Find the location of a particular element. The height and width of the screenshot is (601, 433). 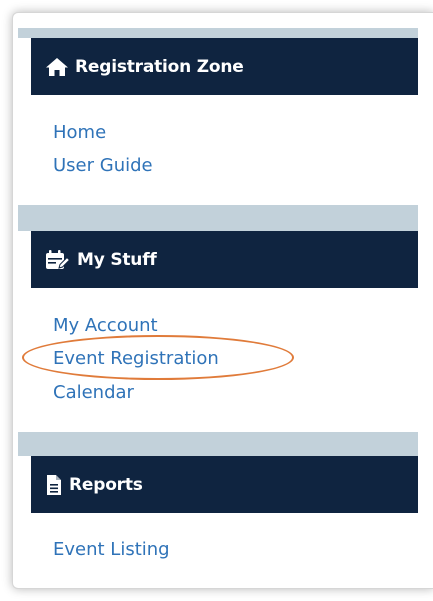

home-icon is located at coordinates (57, 67).